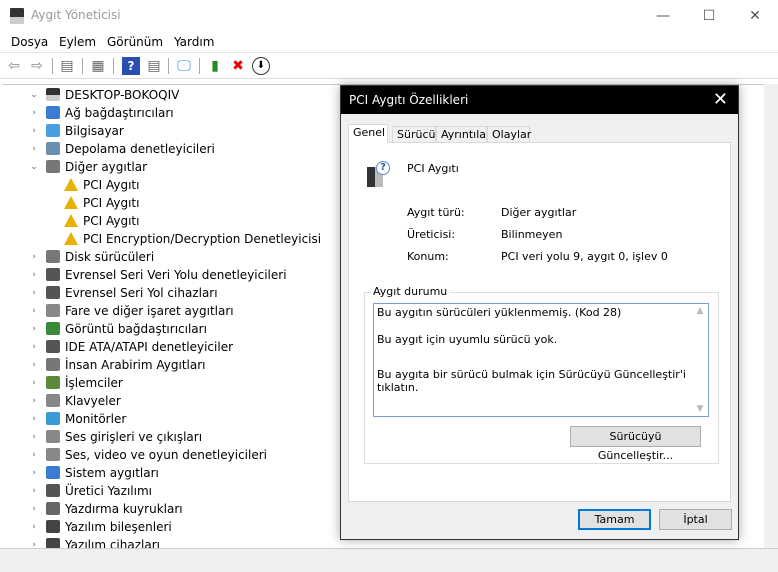 The image size is (778, 572). I want to click on tree-item: › Evrensel Seri Veri Yolu denetleyicileri, so click(159, 275).